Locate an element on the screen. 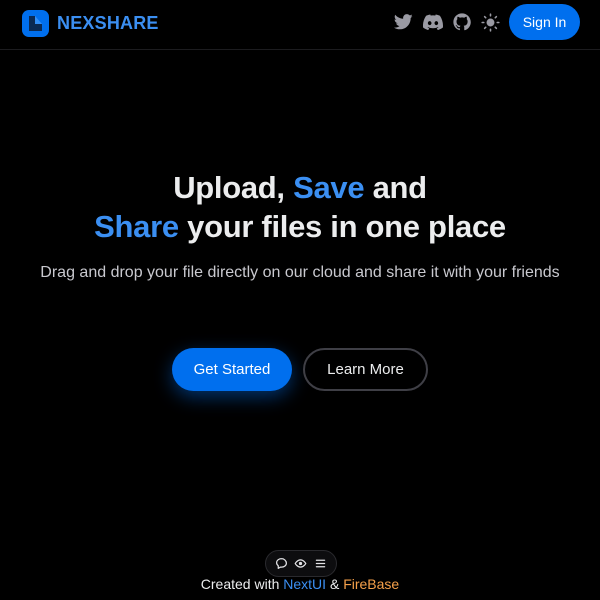 The image size is (600, 600). twitter-icon is located at coordinates (403, 22).